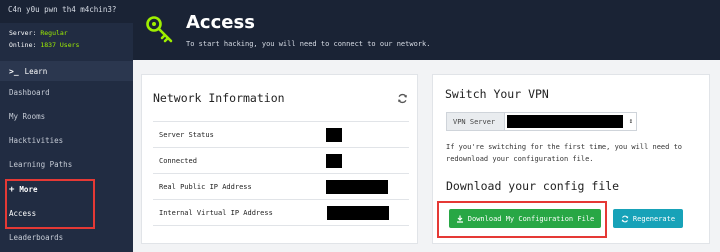  What do you see at coordinates (66, 93) in the screenshot?
I see `sidebar-item-dashboard: Dashboard` at bounding box center [66, 93].